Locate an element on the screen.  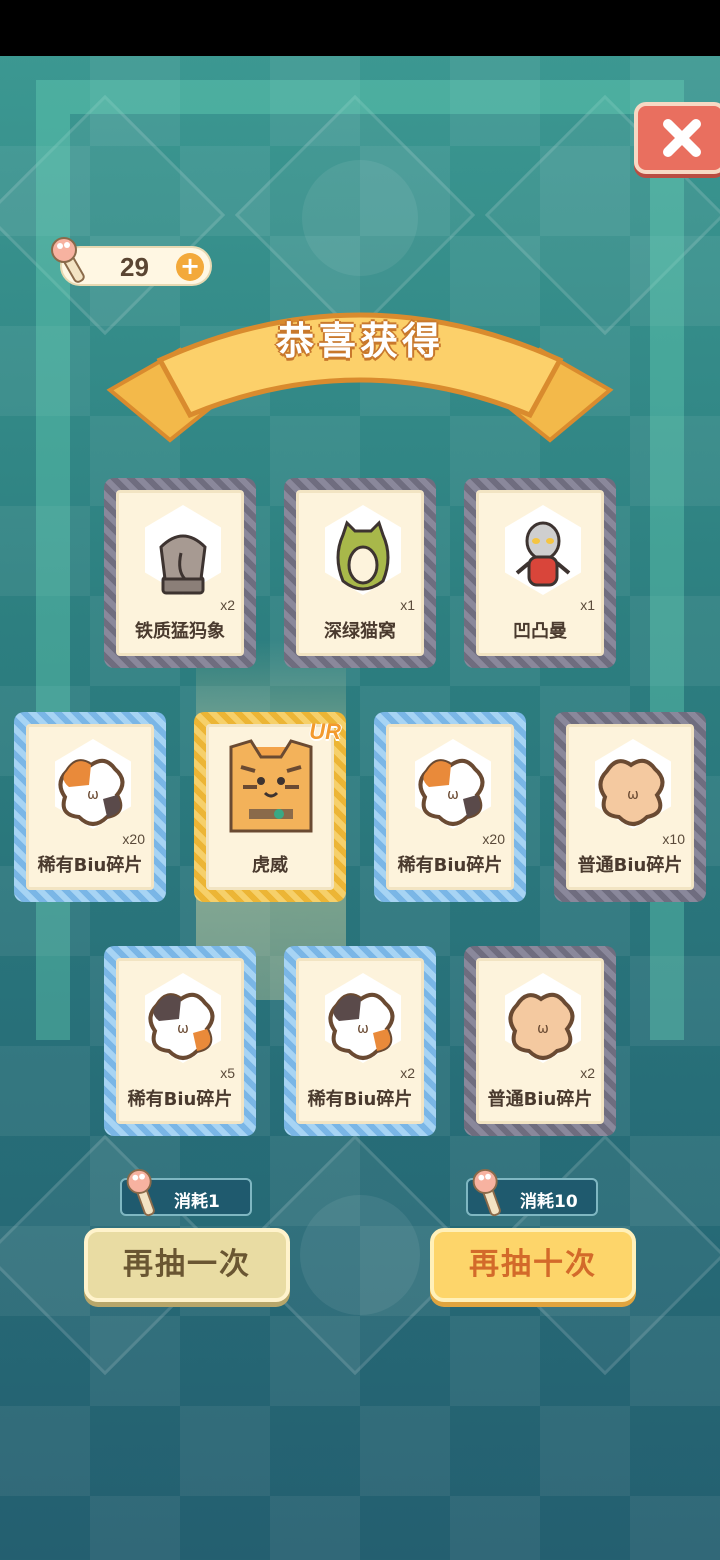
close-button is located at coordinates (677, 138).